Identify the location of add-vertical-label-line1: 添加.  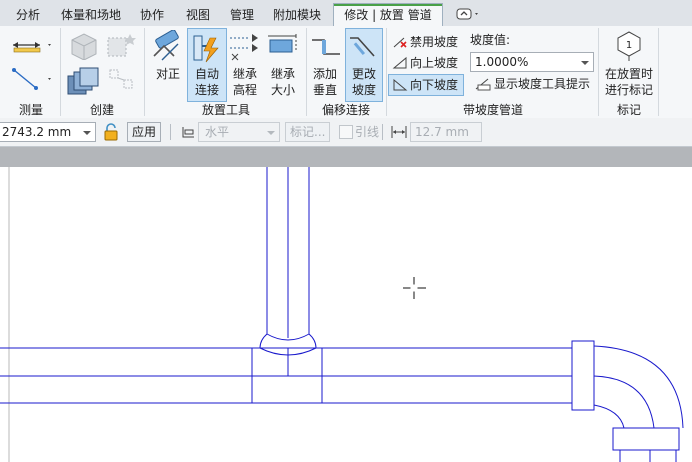
(325, 74).